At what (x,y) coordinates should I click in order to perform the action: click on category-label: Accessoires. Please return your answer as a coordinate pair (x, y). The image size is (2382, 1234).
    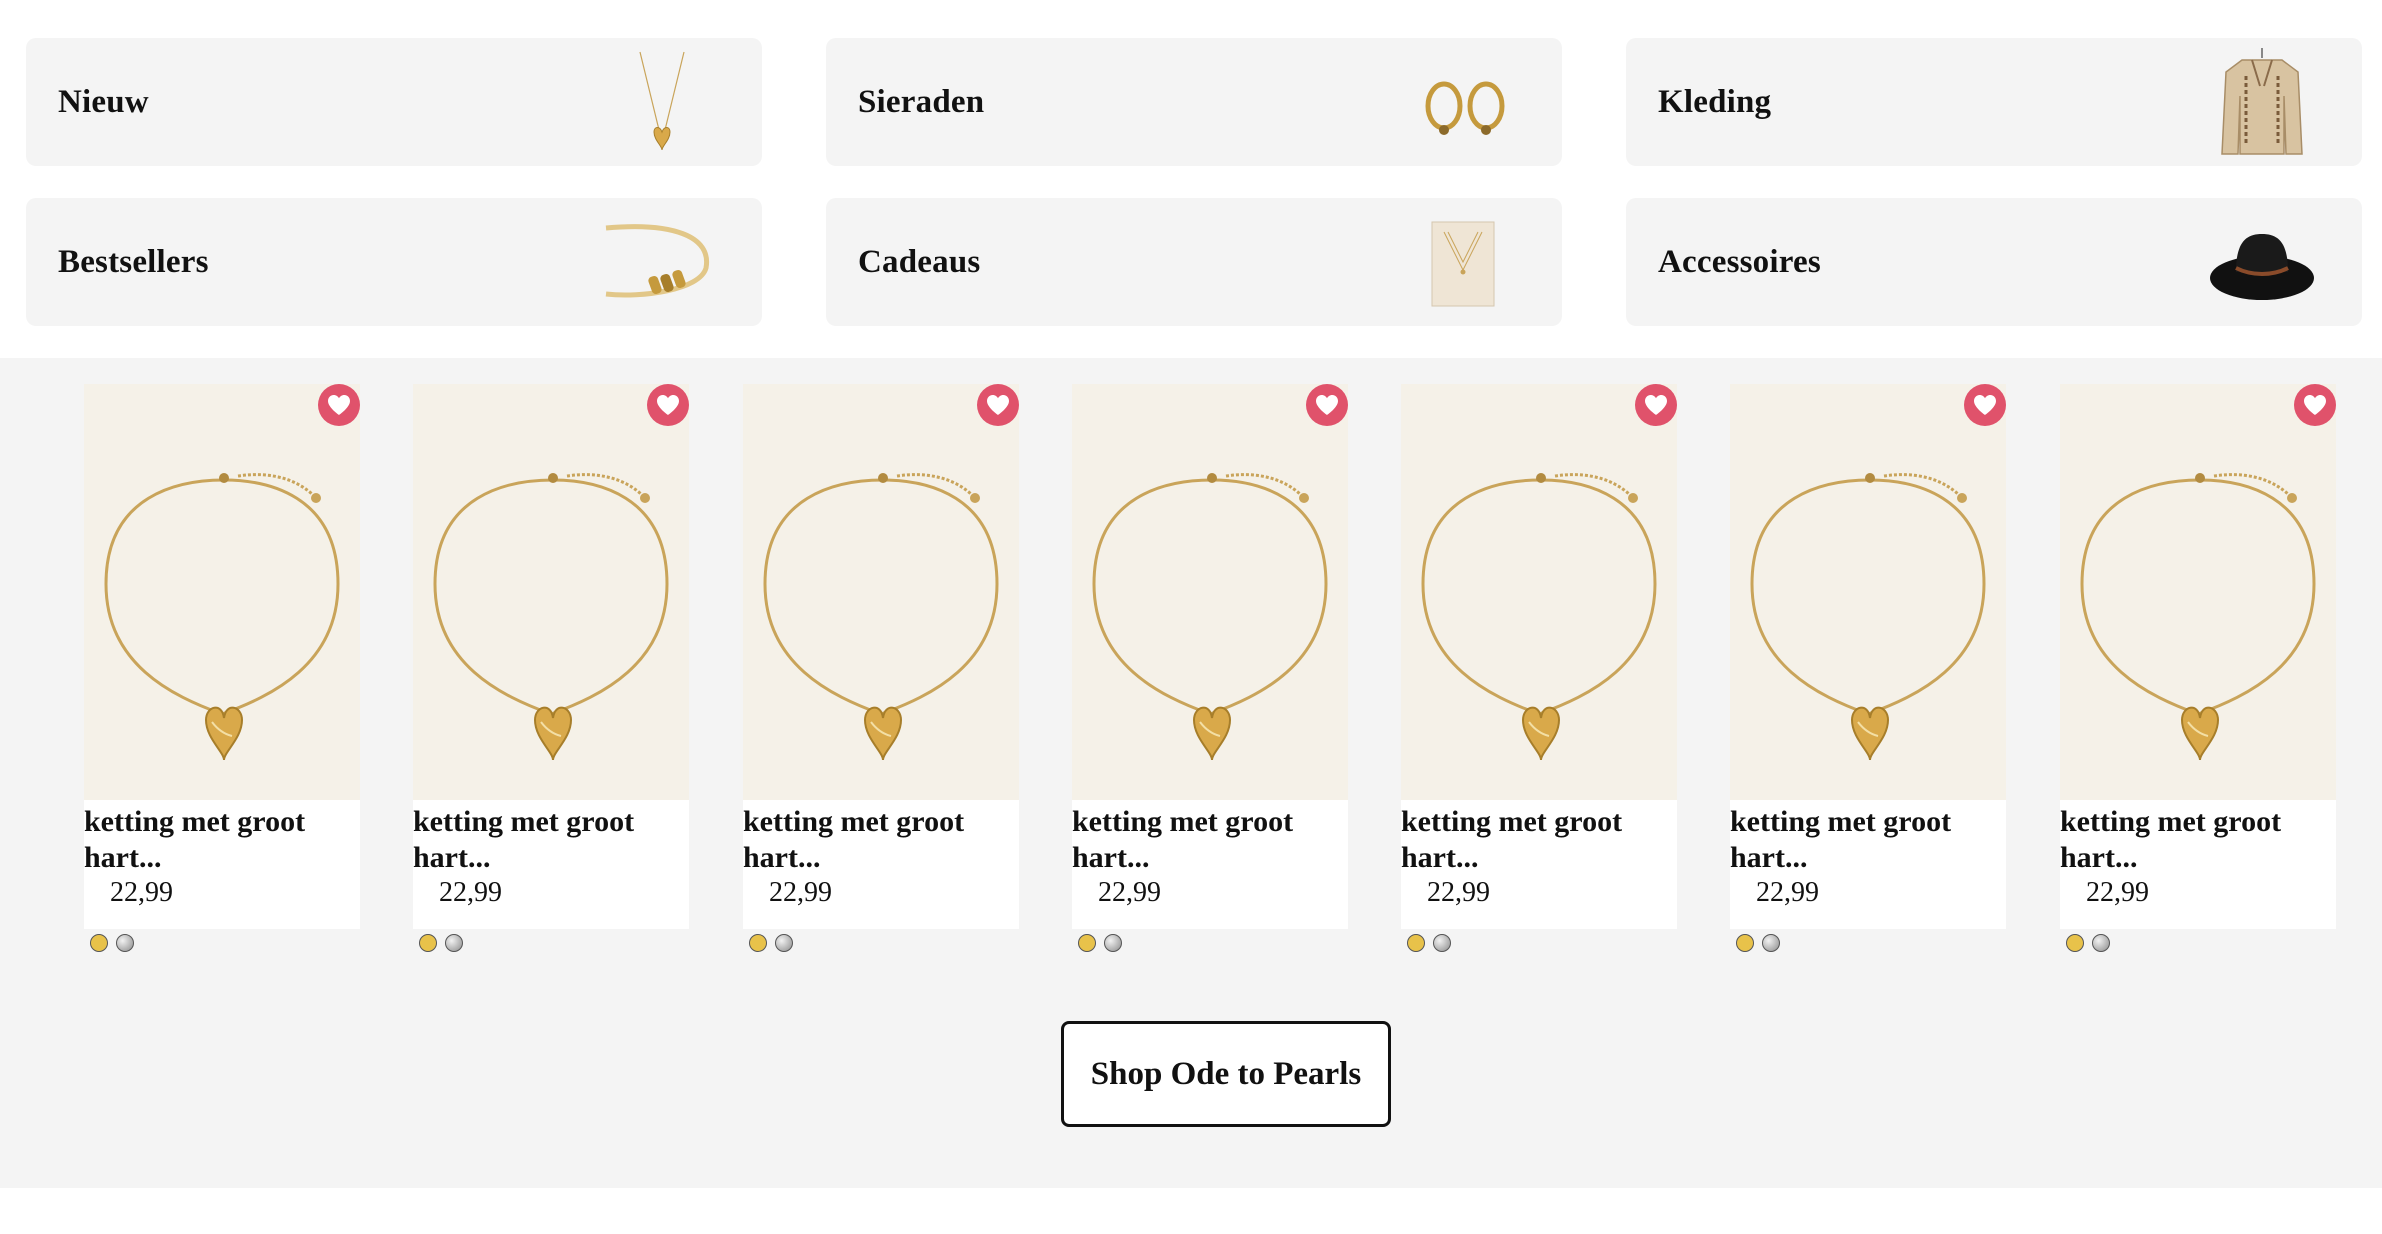
    Looking at the image, I should click on (1739, 262).